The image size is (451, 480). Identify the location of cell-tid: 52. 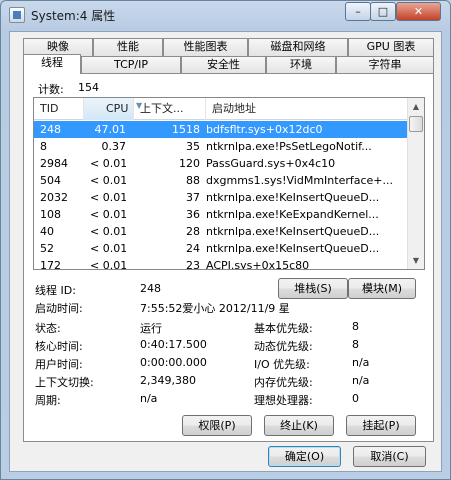
(47, 248).